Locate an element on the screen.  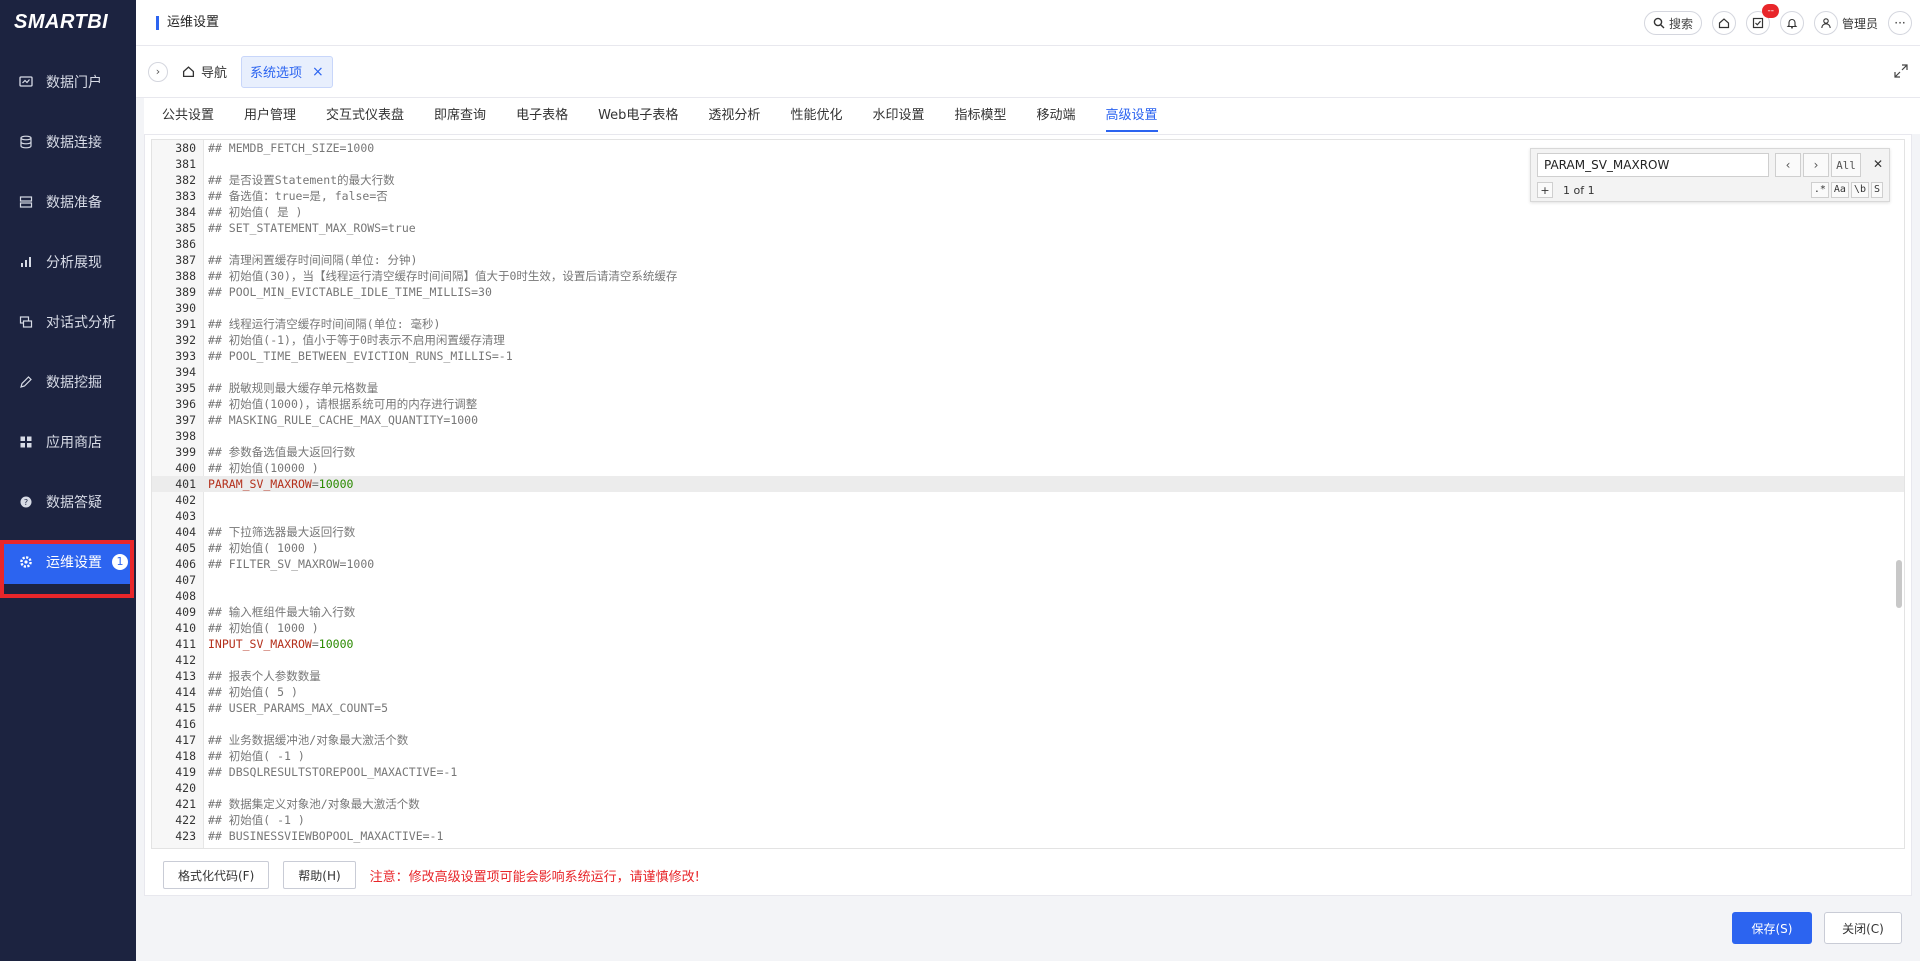
config-key: PARAM_SV_MAXROW is located at coordinates (260, 484).